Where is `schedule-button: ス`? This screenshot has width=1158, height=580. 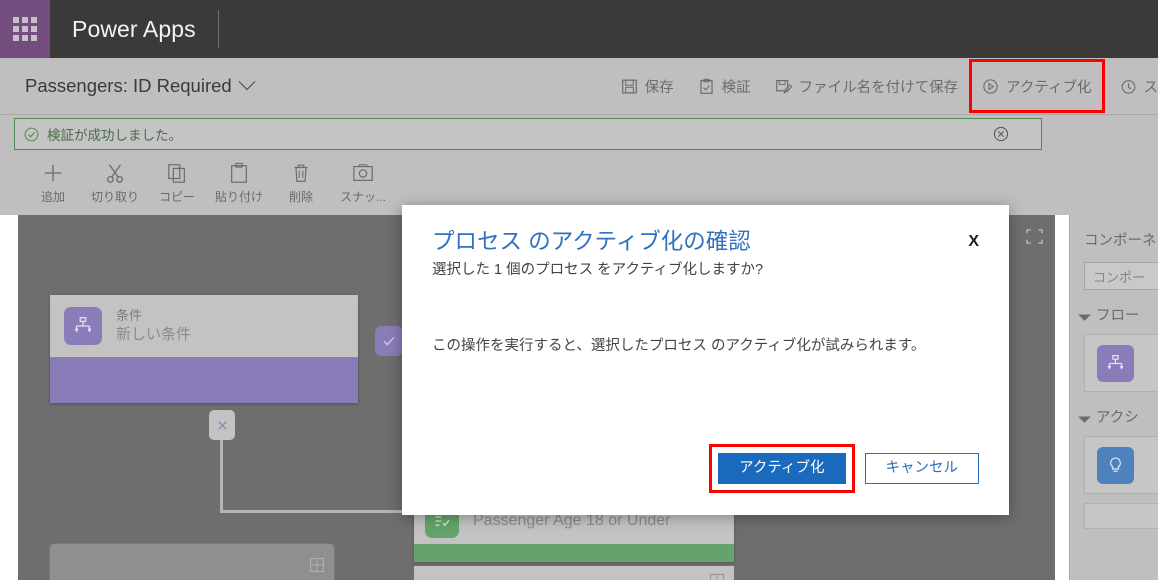 schedule-button: ス is located at coordinates (1133, 86).